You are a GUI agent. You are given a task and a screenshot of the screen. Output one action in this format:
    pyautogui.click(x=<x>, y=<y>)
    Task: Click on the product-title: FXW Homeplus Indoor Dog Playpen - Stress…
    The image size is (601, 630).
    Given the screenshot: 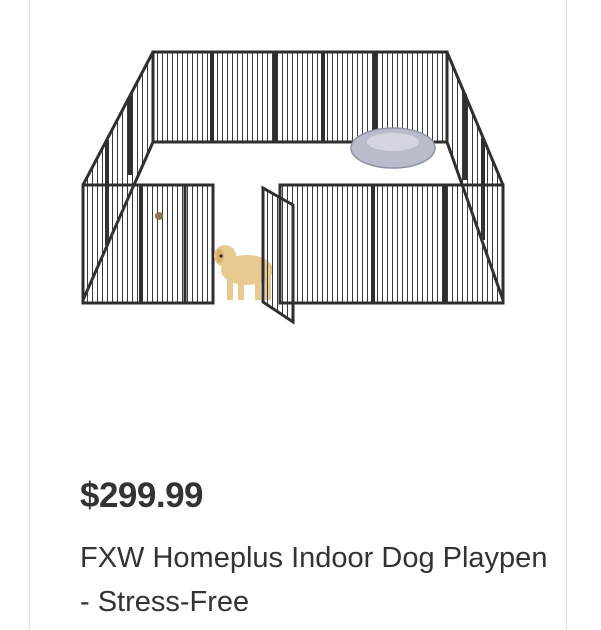 What is the action you would take?
    pyautogui.click(x=315, y=580)
    